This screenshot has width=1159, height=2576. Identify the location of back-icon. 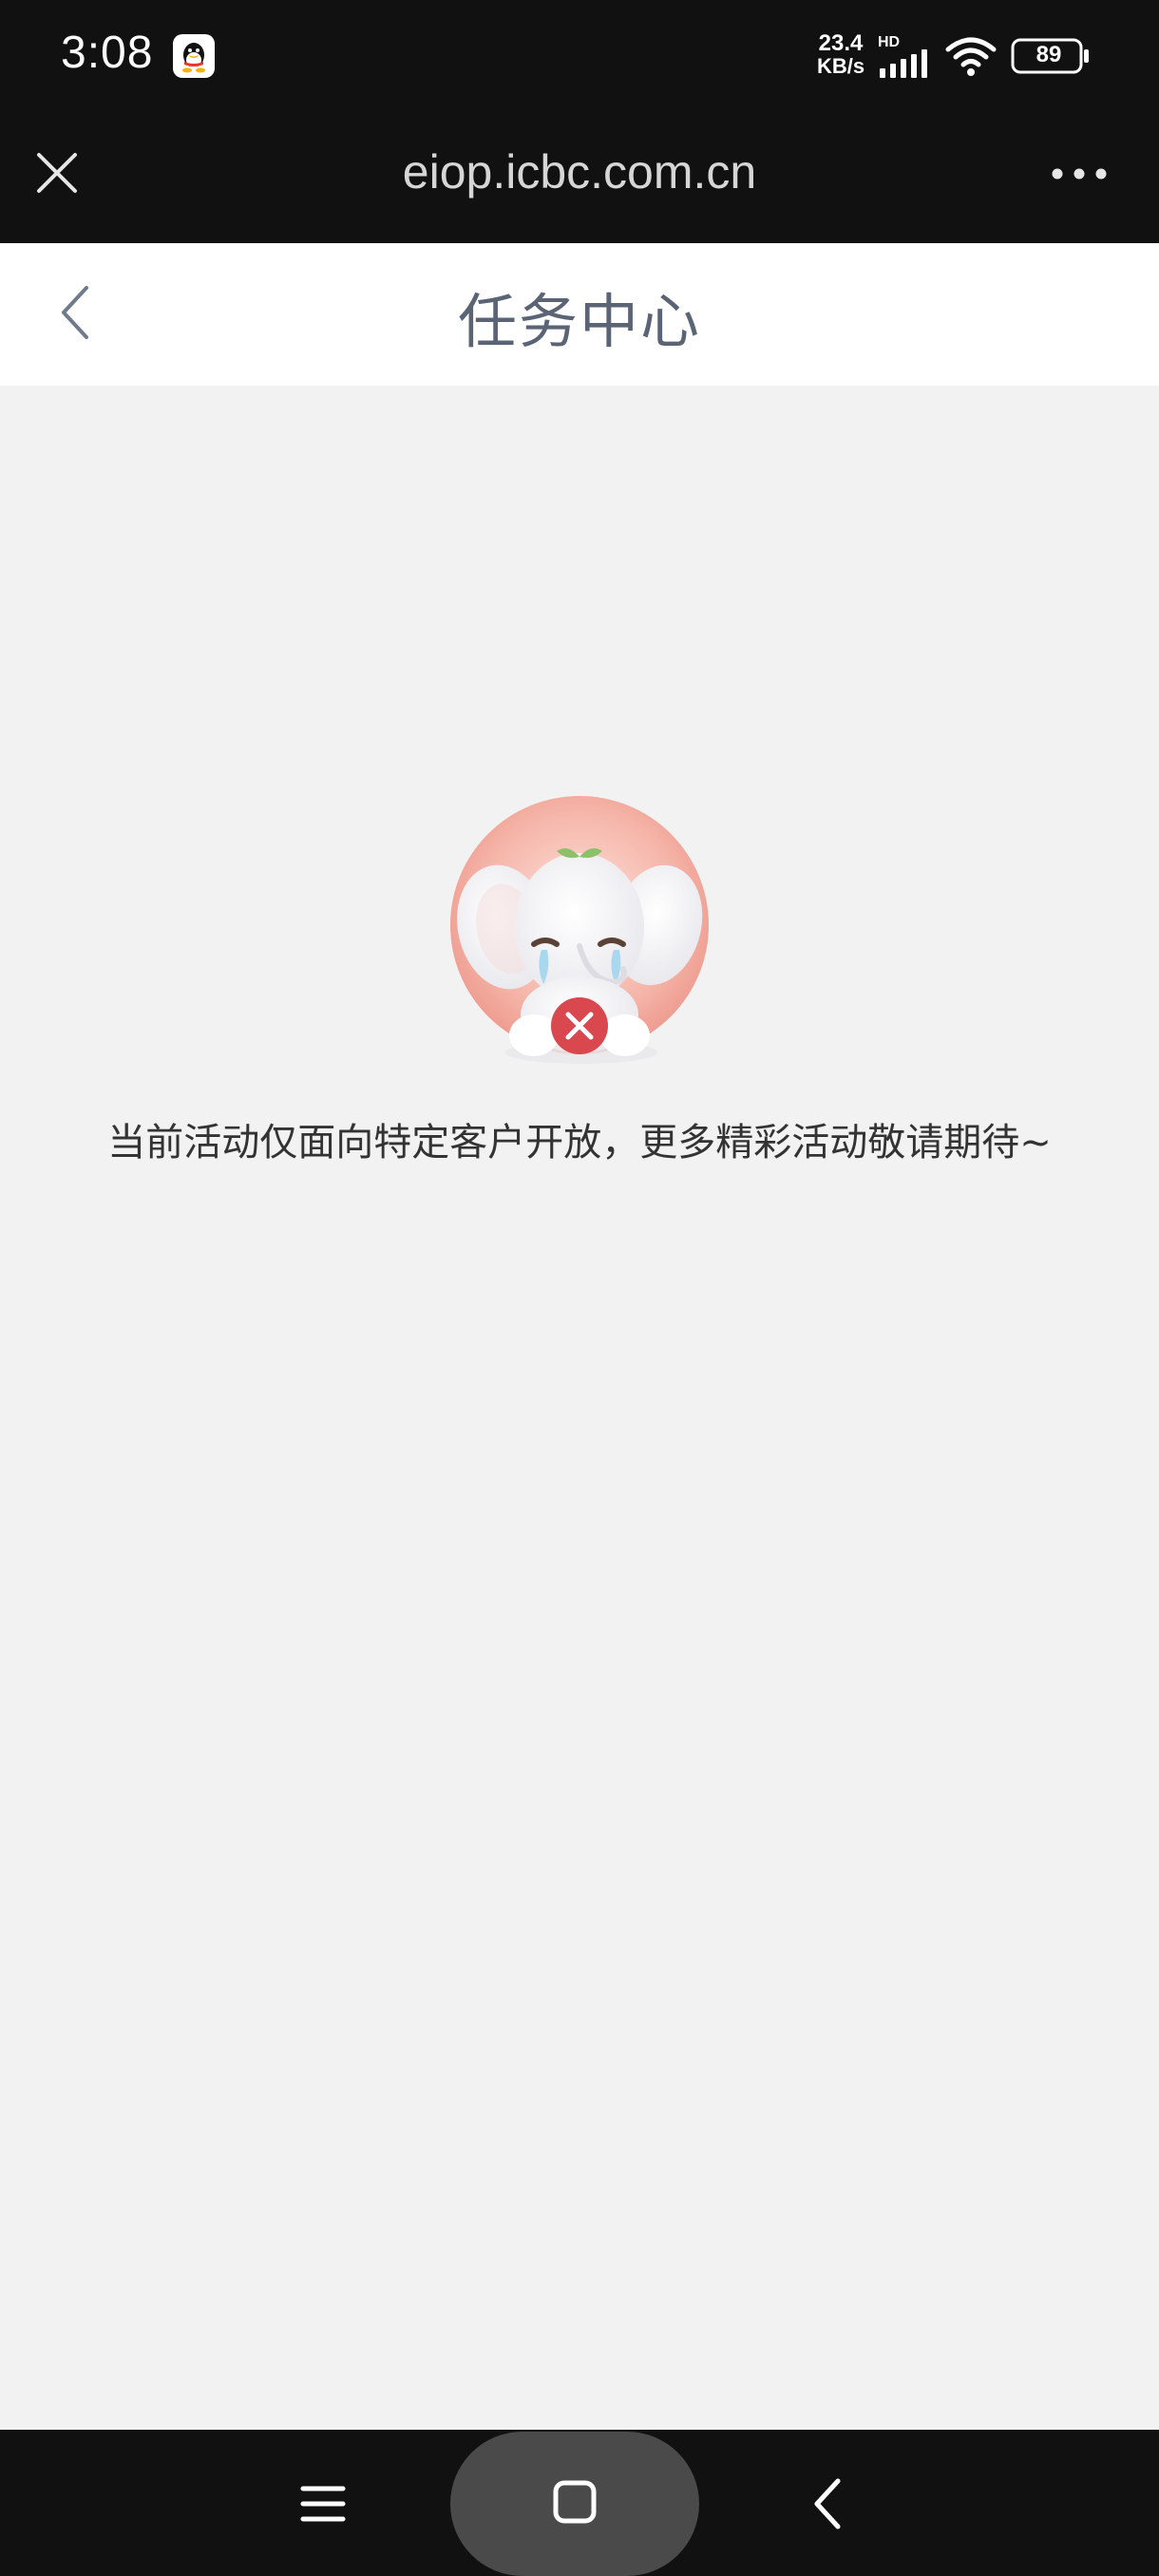
(828, 2505).